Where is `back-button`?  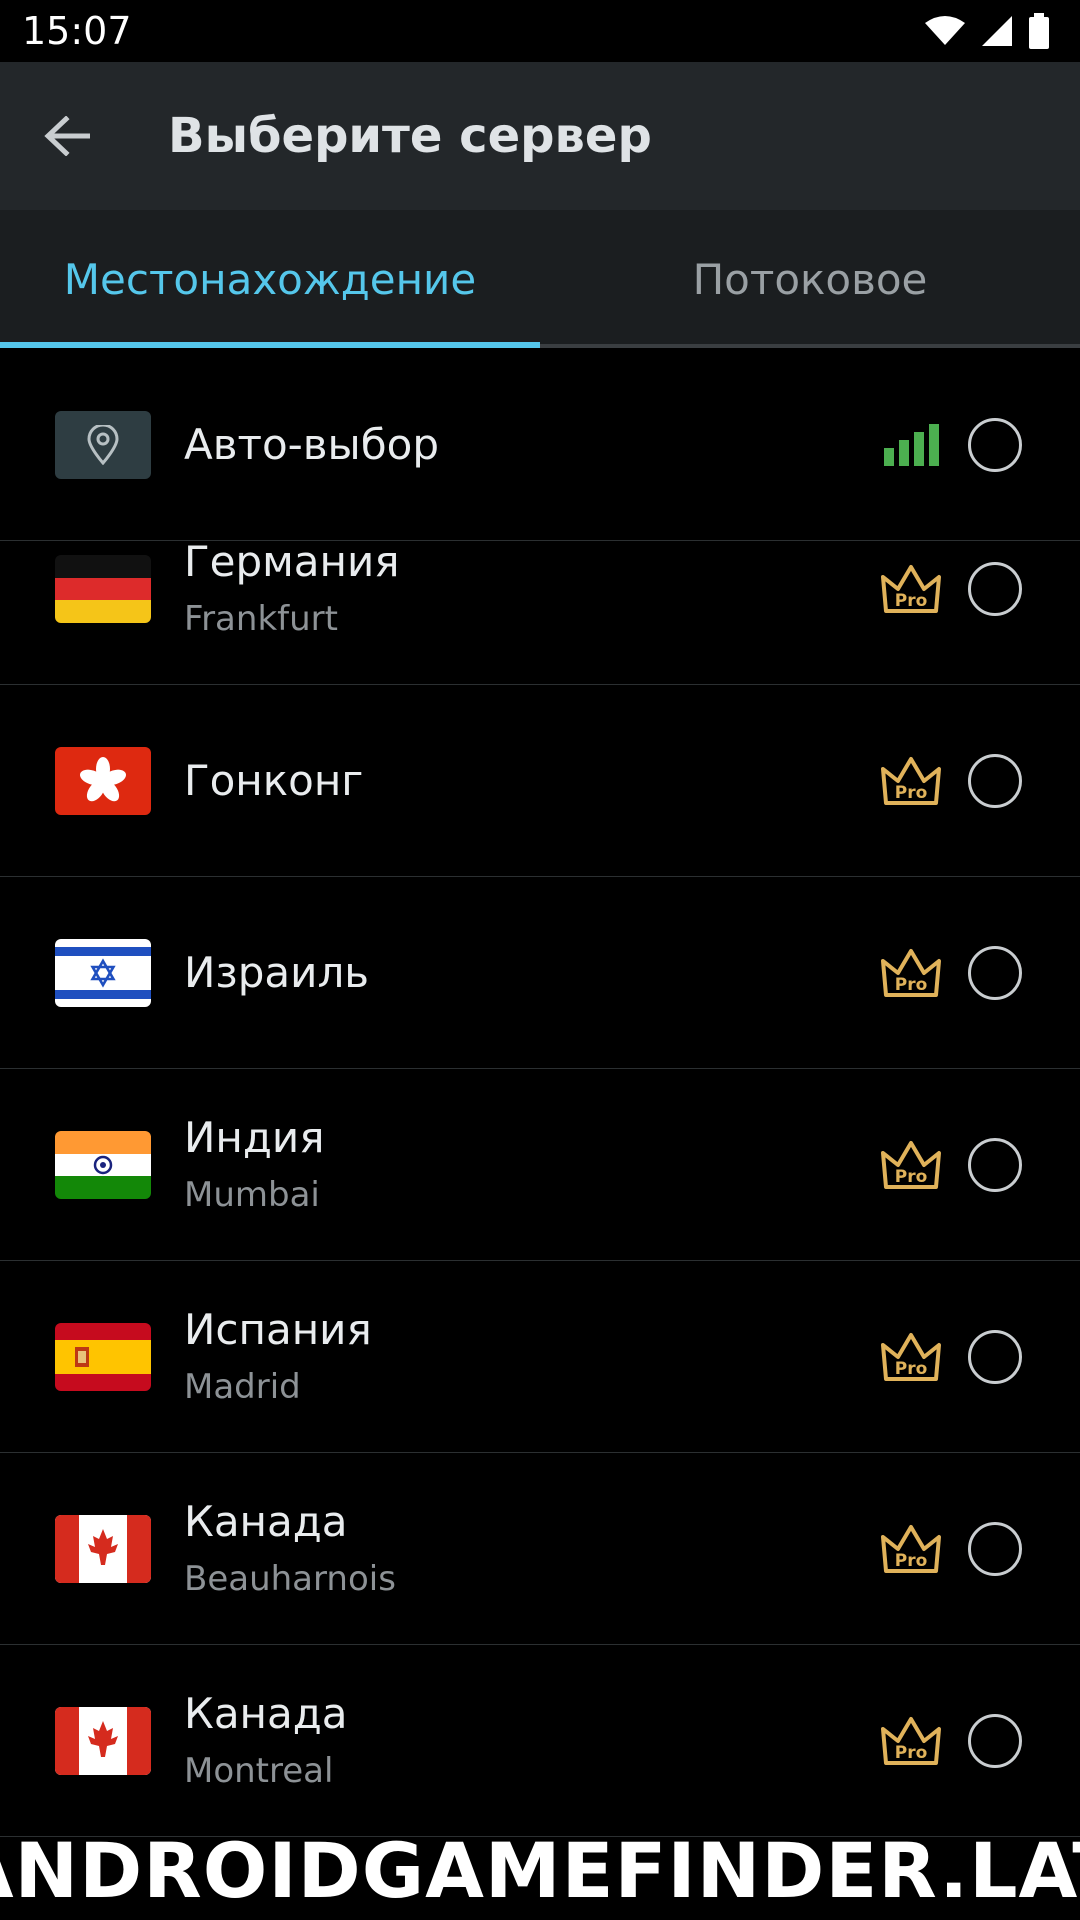
back-button is located at coordinates (67, 136).